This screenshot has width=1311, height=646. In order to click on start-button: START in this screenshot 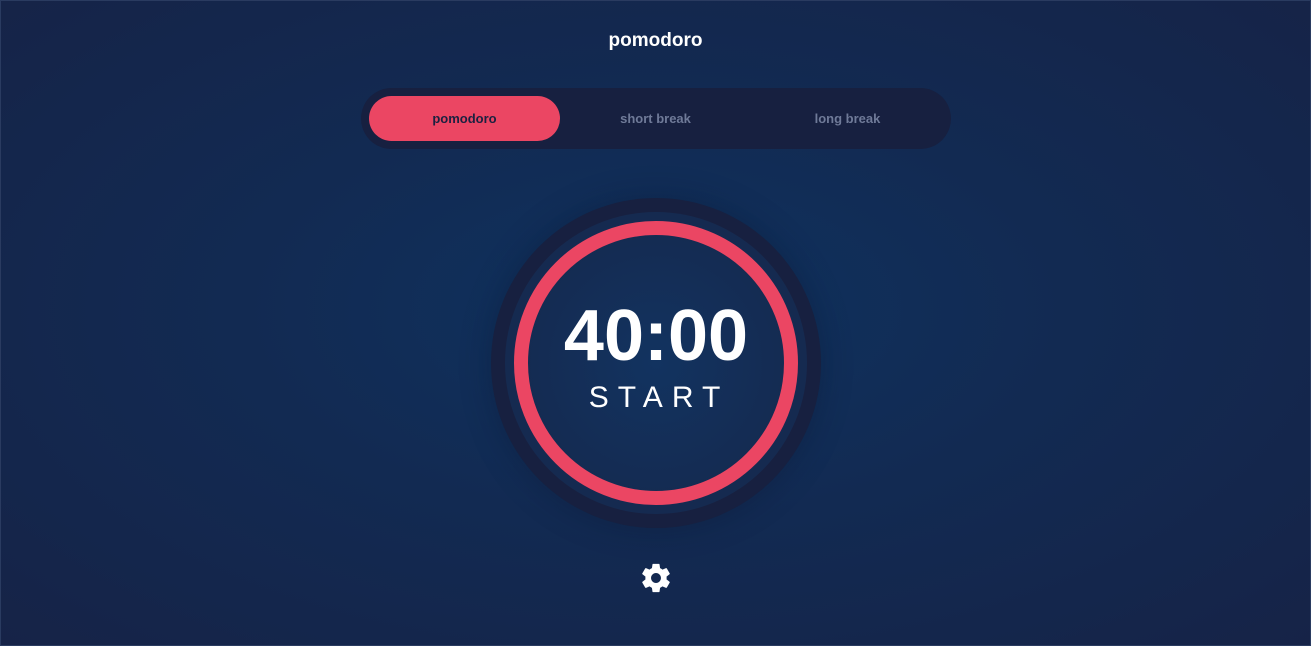, I will do `click(656, 398)`.